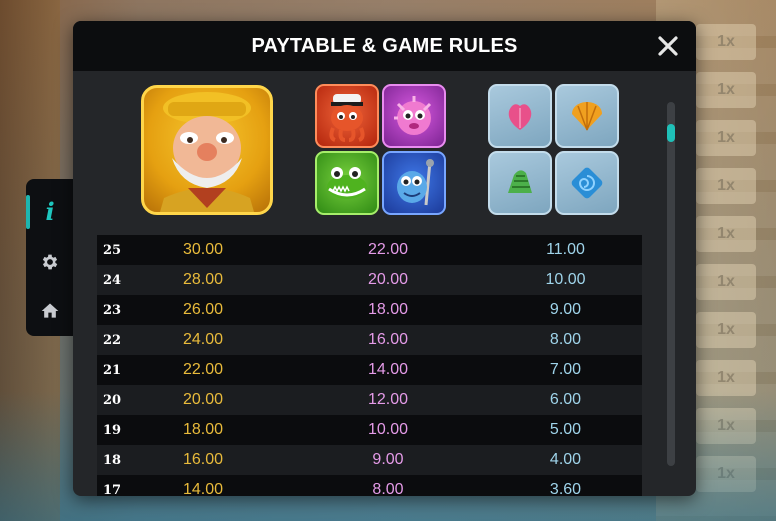  I want to click on payout-mid: 12.00, so click(388, 399).